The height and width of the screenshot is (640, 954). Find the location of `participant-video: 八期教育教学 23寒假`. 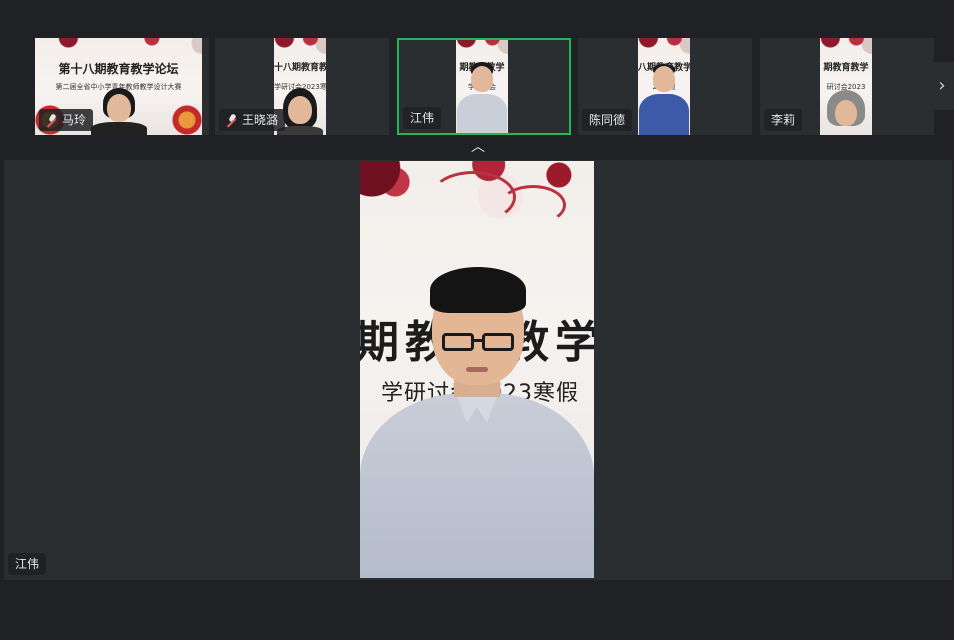

participant-video: 八期教育教学 23寒假 is located at coordinates (664, 86).